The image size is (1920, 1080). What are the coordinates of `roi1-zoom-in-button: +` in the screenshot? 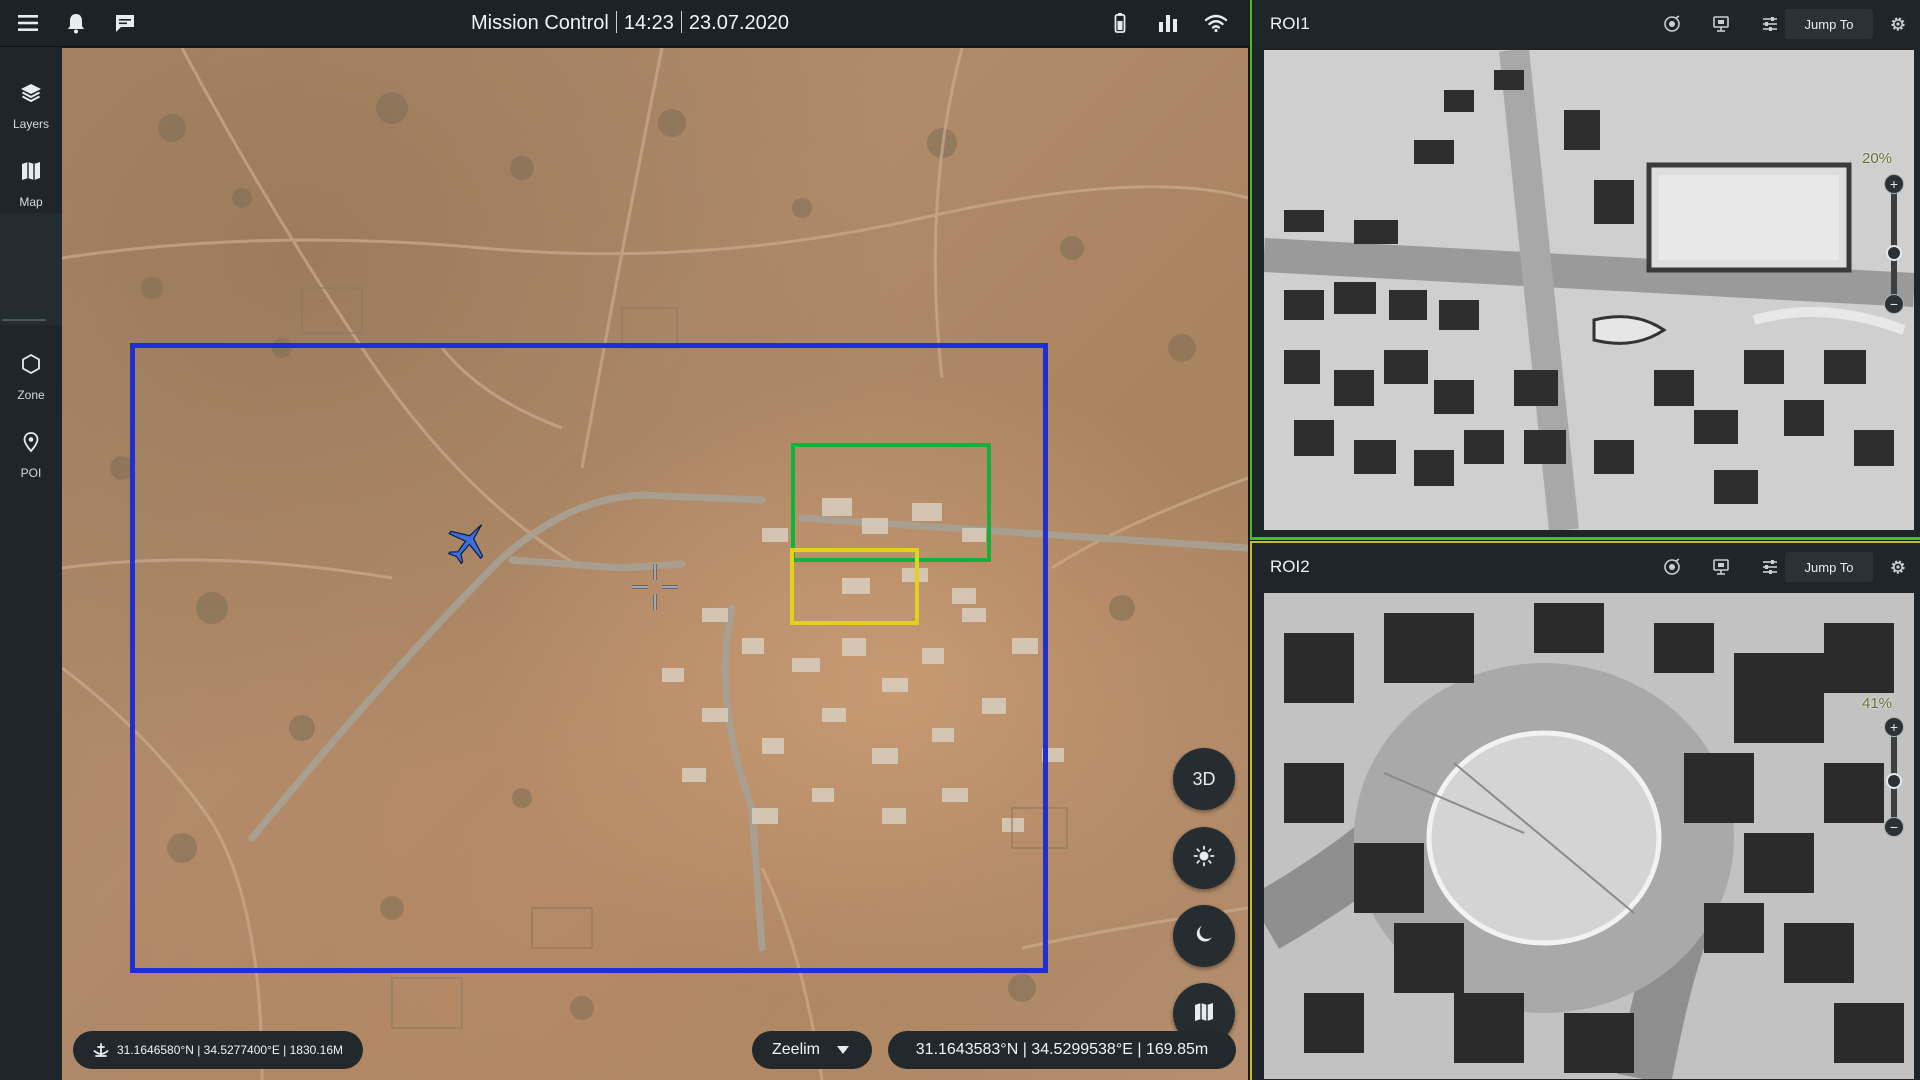 It's located at (1894, 184).